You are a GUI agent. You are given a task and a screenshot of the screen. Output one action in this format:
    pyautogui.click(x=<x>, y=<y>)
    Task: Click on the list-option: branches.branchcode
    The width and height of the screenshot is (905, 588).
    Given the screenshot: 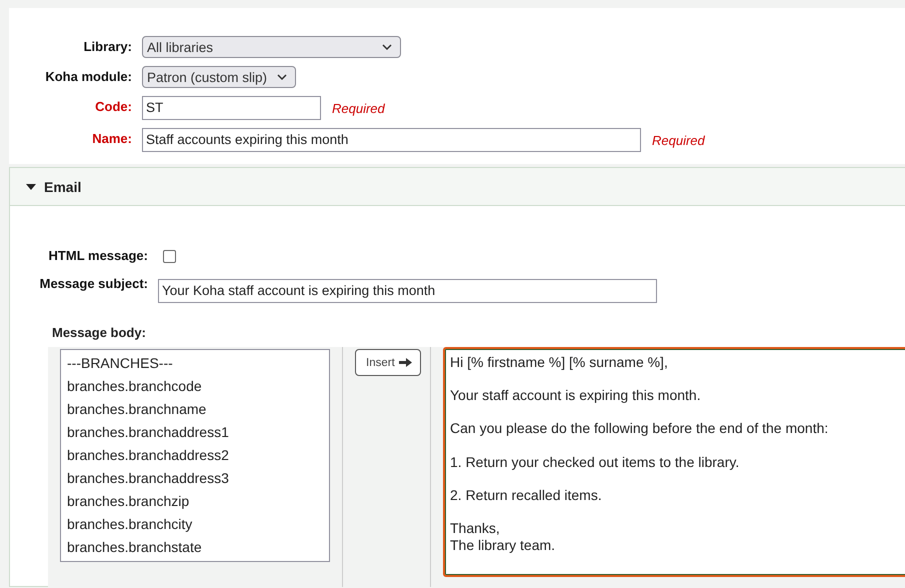 What is the action you would take?
    pyautogui.click(x=195, y=386)
    